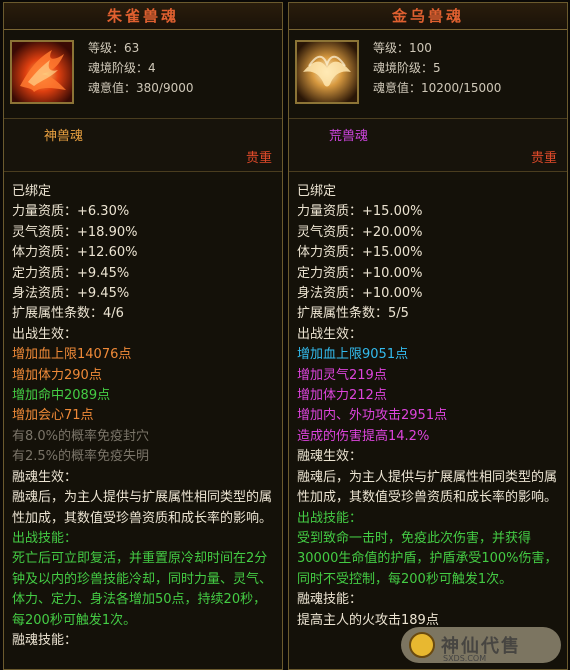 The image size is (570, 670). What do you see at coordinates (72, 355) in the screenshot?
I see `attribute-line: 增加血上限14076点` at bounding box center [72, 355].